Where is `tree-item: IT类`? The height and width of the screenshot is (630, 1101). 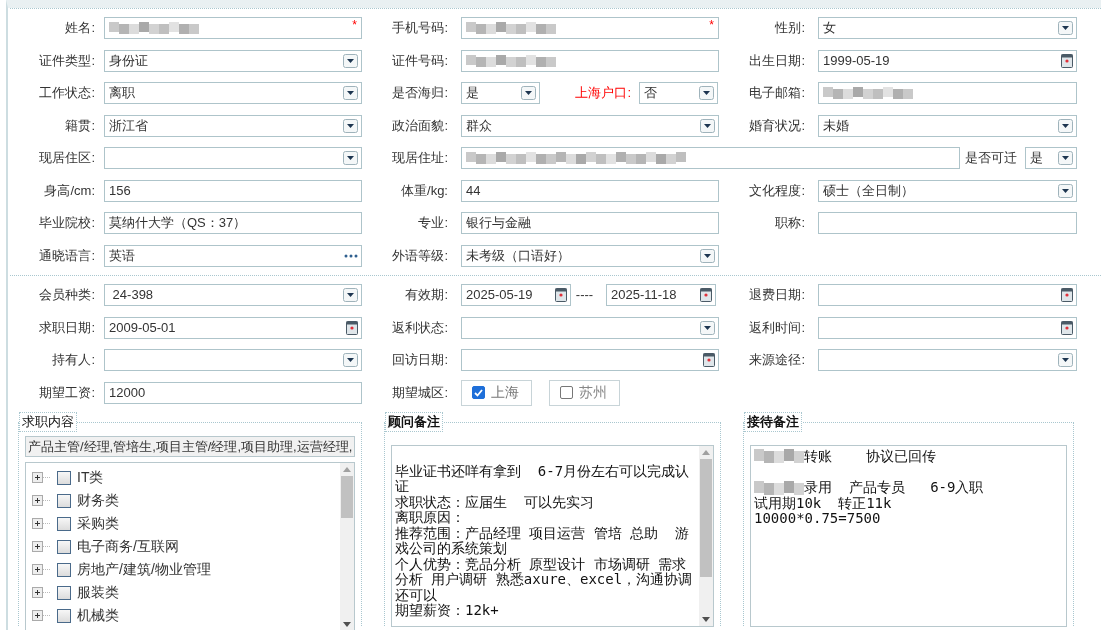
tree-item: IT类 is located at coordinates (90, 477).